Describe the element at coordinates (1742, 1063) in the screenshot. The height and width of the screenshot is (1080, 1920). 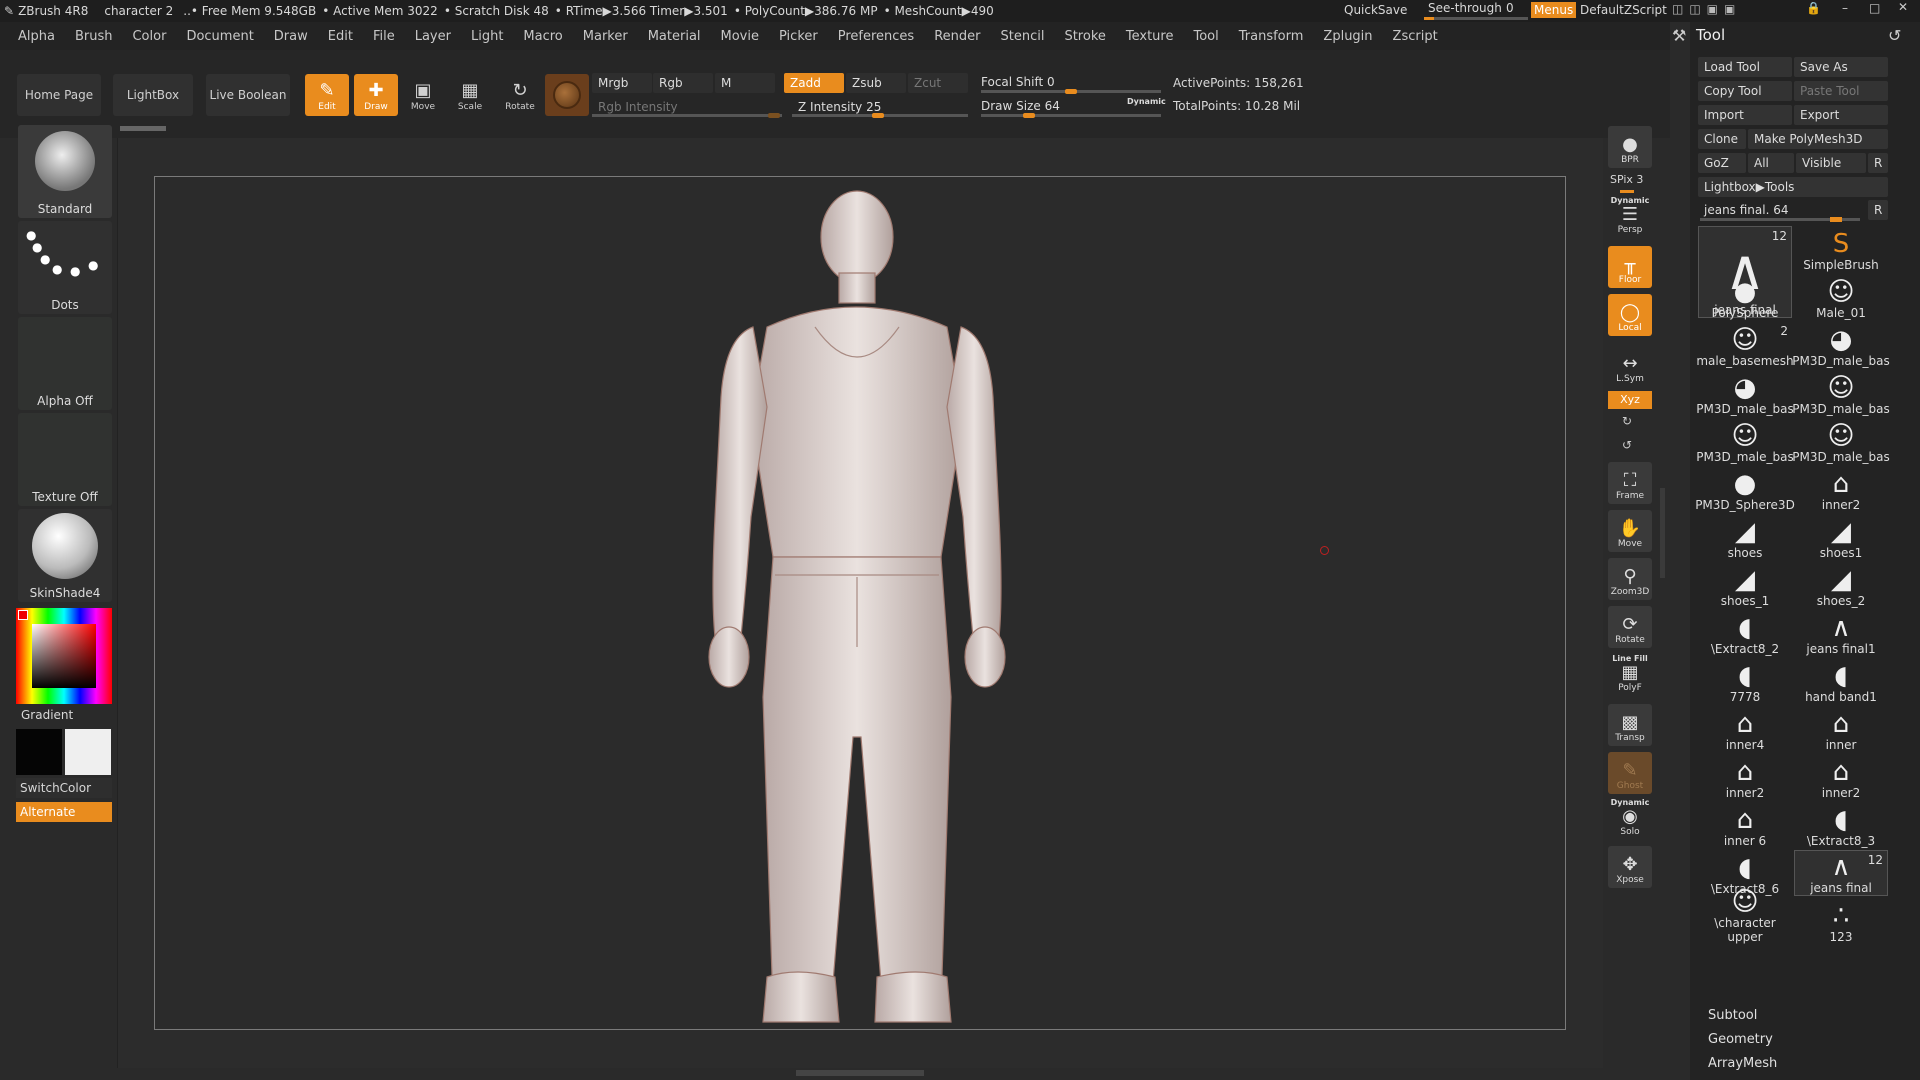
I see `arraymesh-section: ArrayMesh` at that location.